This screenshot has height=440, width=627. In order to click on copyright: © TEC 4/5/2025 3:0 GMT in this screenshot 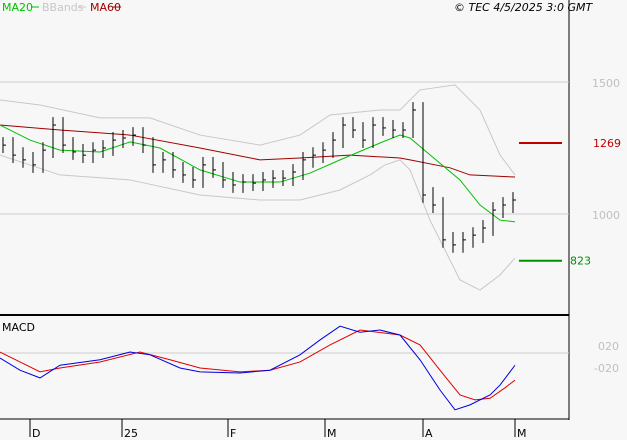, I will do `click(523, 7)`.